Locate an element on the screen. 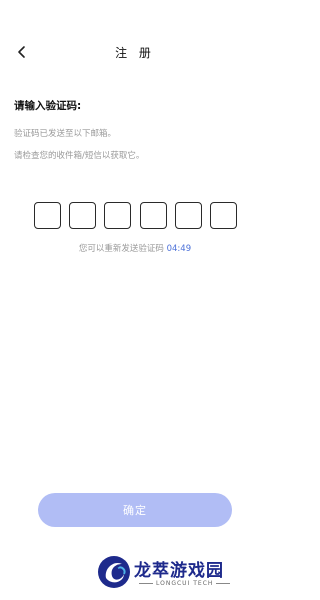  prompt-title: 请输入验证码: is located at coordinates (48, 106).